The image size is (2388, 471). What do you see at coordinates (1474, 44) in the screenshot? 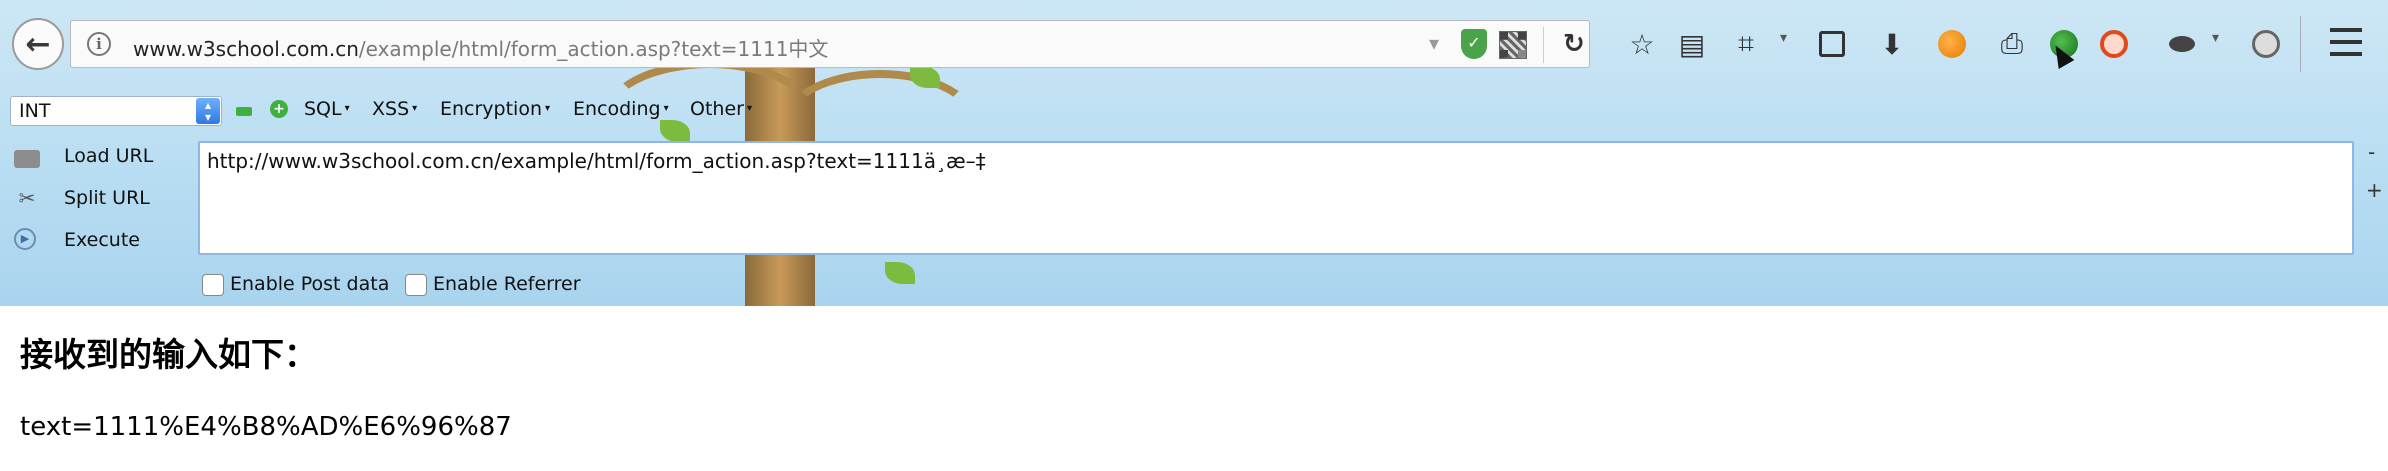
I see `shield-icon: ✓` at bounding box center [1474, 44].